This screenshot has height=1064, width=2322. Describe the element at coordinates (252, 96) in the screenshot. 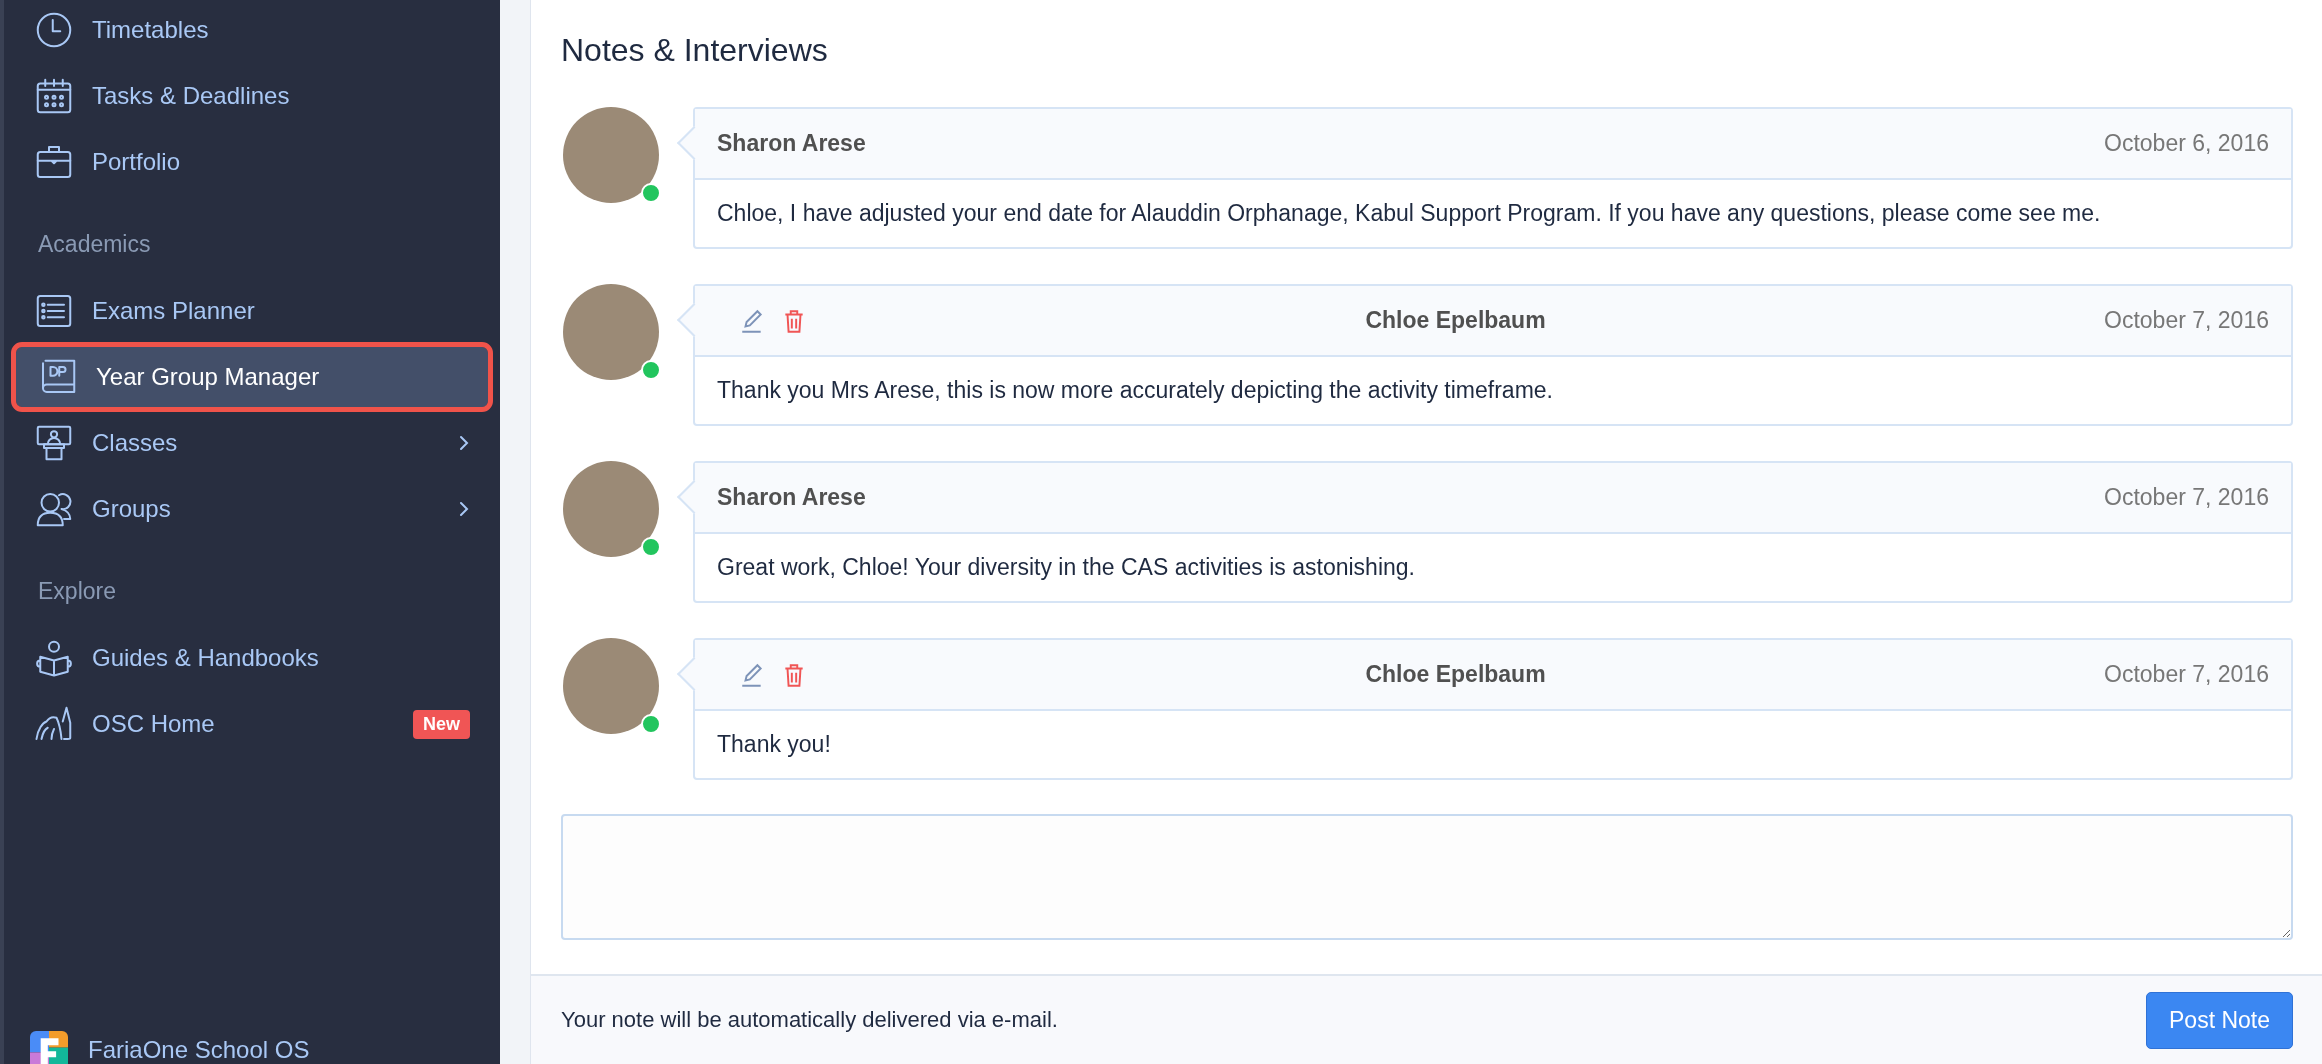

I see `nav-item: Tasks & Deadlines` at that location.